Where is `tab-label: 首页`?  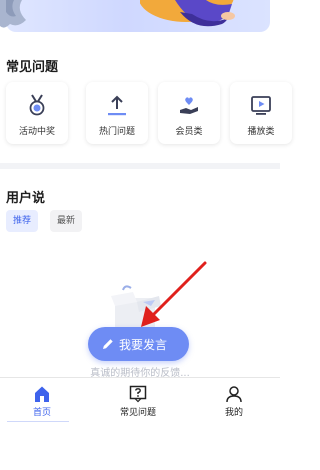 tab-label: 首页 is located at coordinates (41, 413).